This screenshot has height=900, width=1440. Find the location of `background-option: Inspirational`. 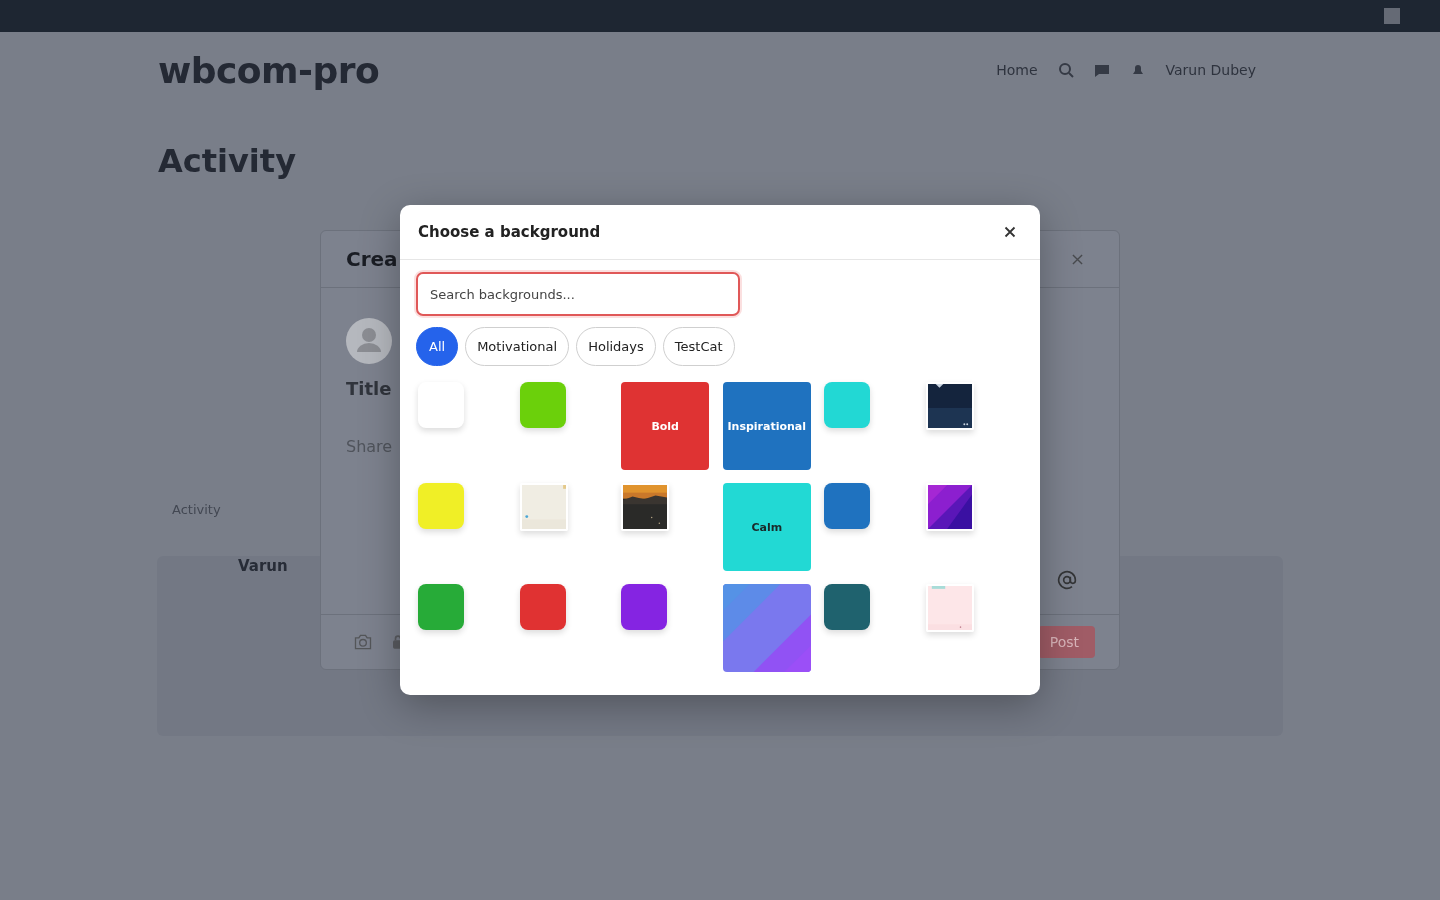

background-option: Inspirational is located at coordinates (766, 426).